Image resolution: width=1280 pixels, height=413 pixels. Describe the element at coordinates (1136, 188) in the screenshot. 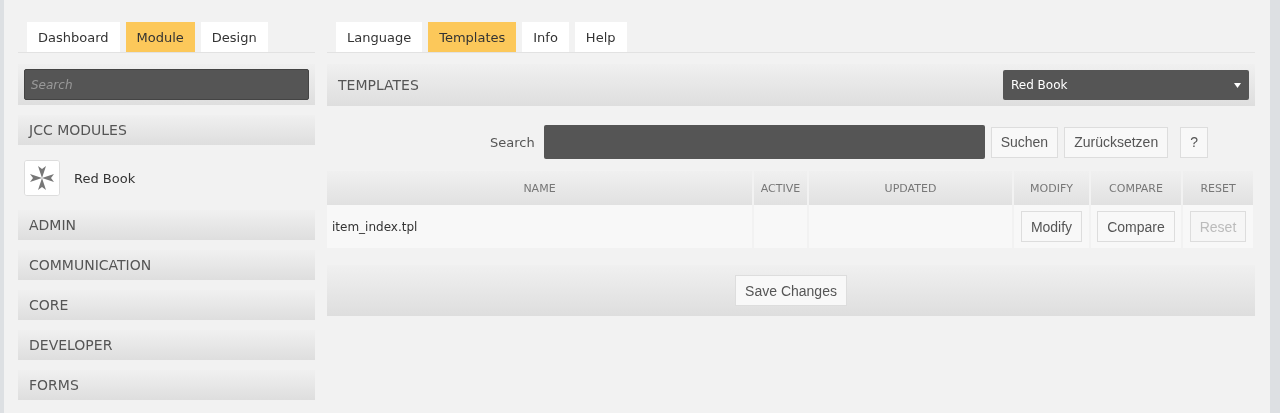

I see `column-header: COMPARE` at that location.